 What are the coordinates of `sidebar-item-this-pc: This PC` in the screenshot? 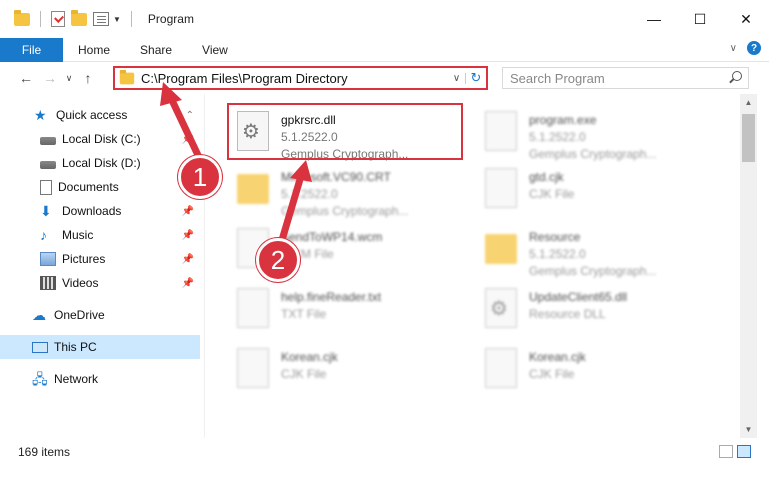 It's located at (100, 347).